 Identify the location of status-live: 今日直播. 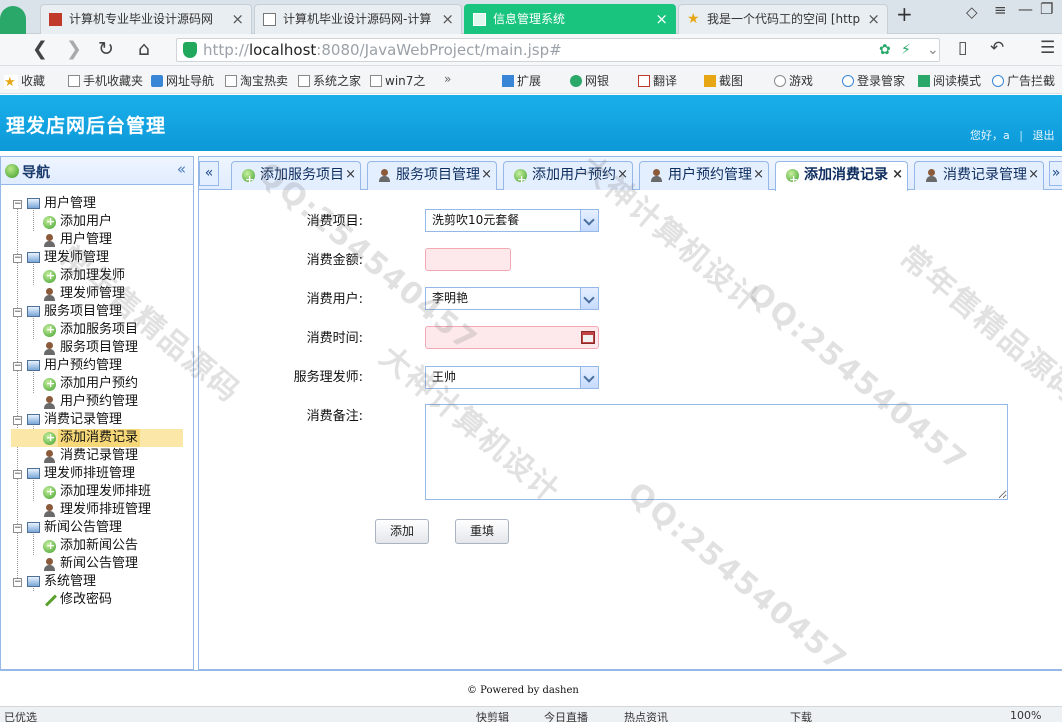
(566, 715).